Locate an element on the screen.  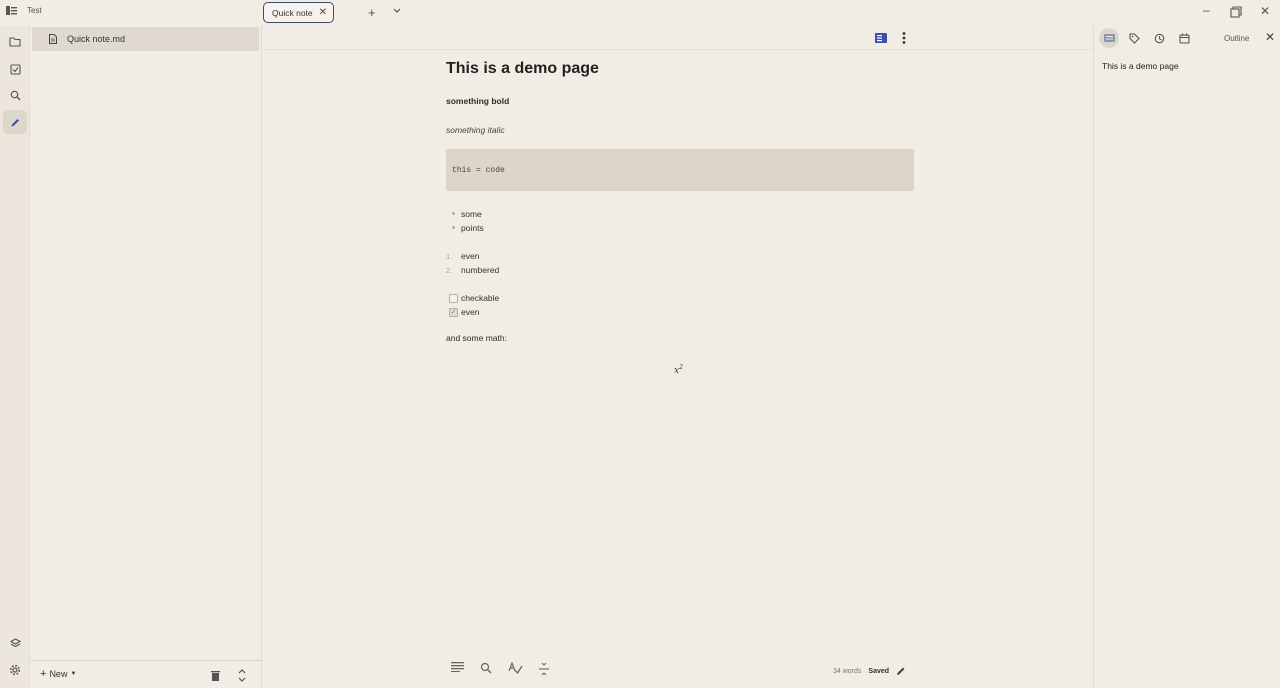
rail-tasks-button is located at coordinates (15, 69).